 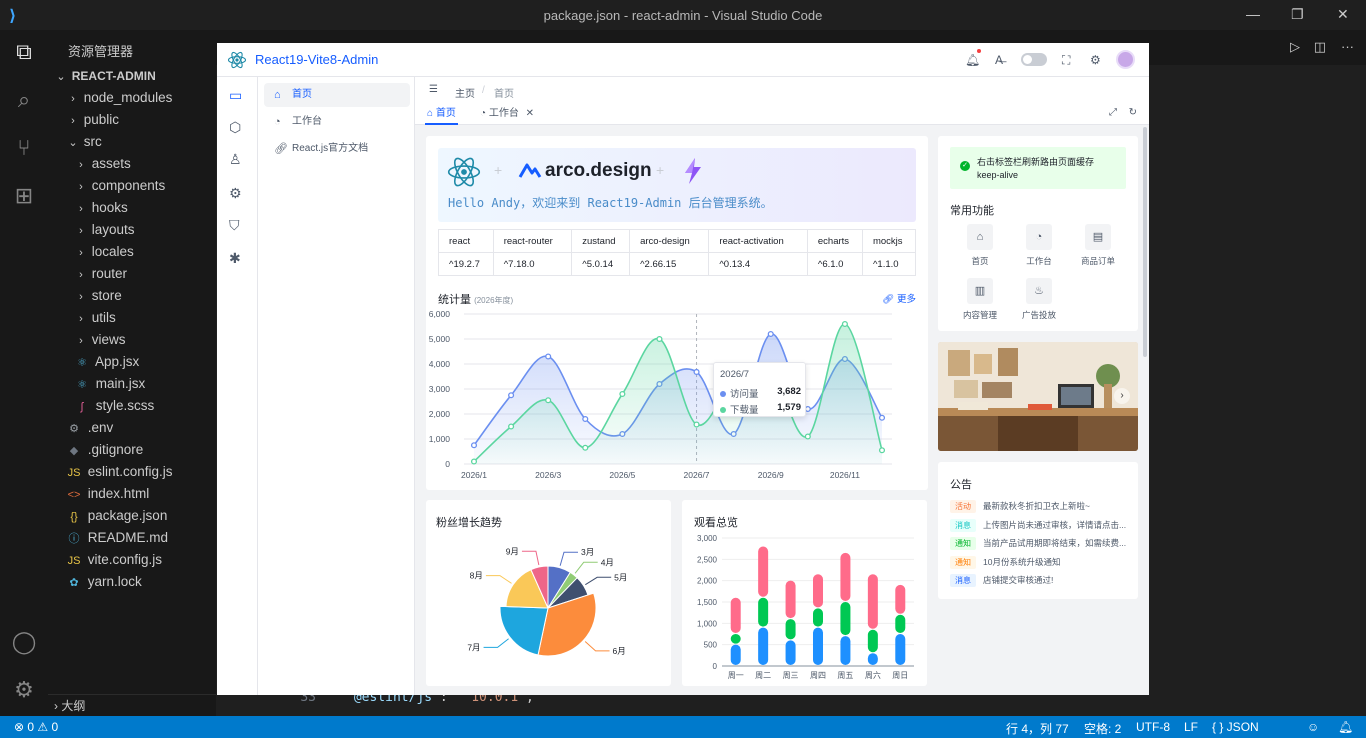 I want to click on minimize-icon: —, so click(x=1253, y=14).